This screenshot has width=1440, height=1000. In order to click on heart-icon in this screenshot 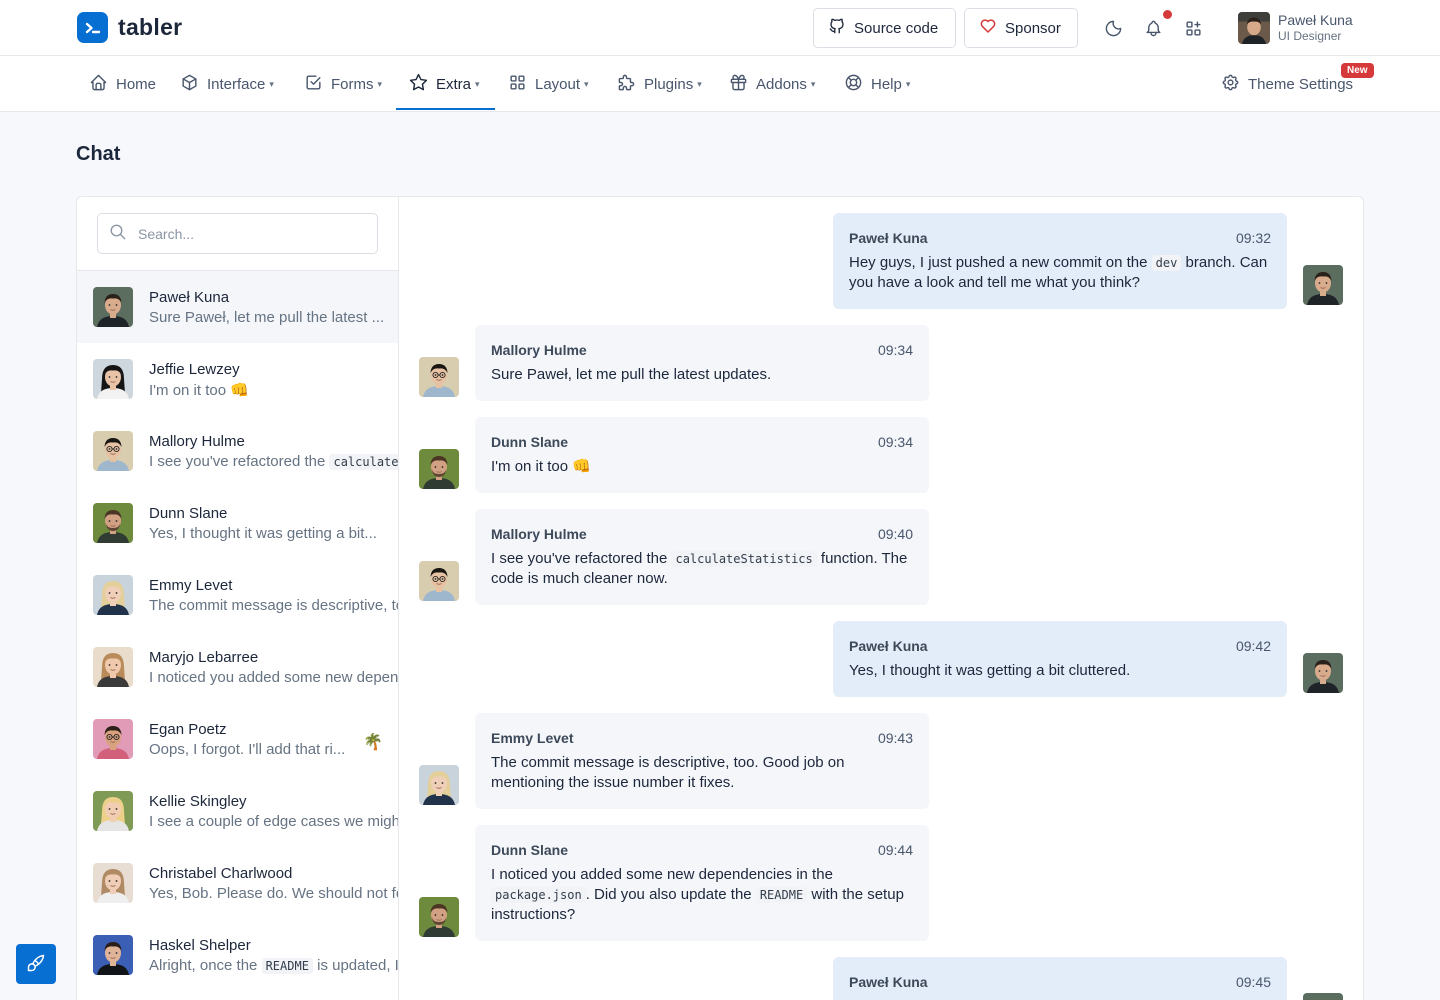, I will do `click(988, 28)`.